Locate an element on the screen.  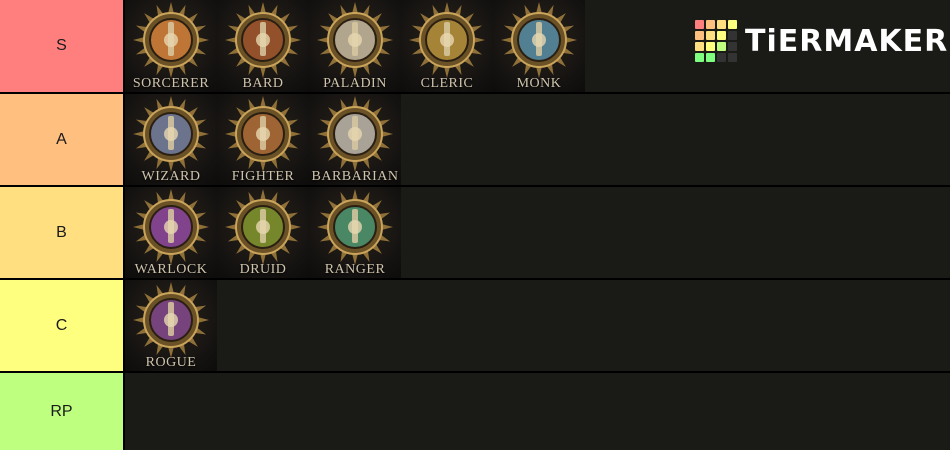
class-card-monk: MONK is located at coordinates (539, 46).